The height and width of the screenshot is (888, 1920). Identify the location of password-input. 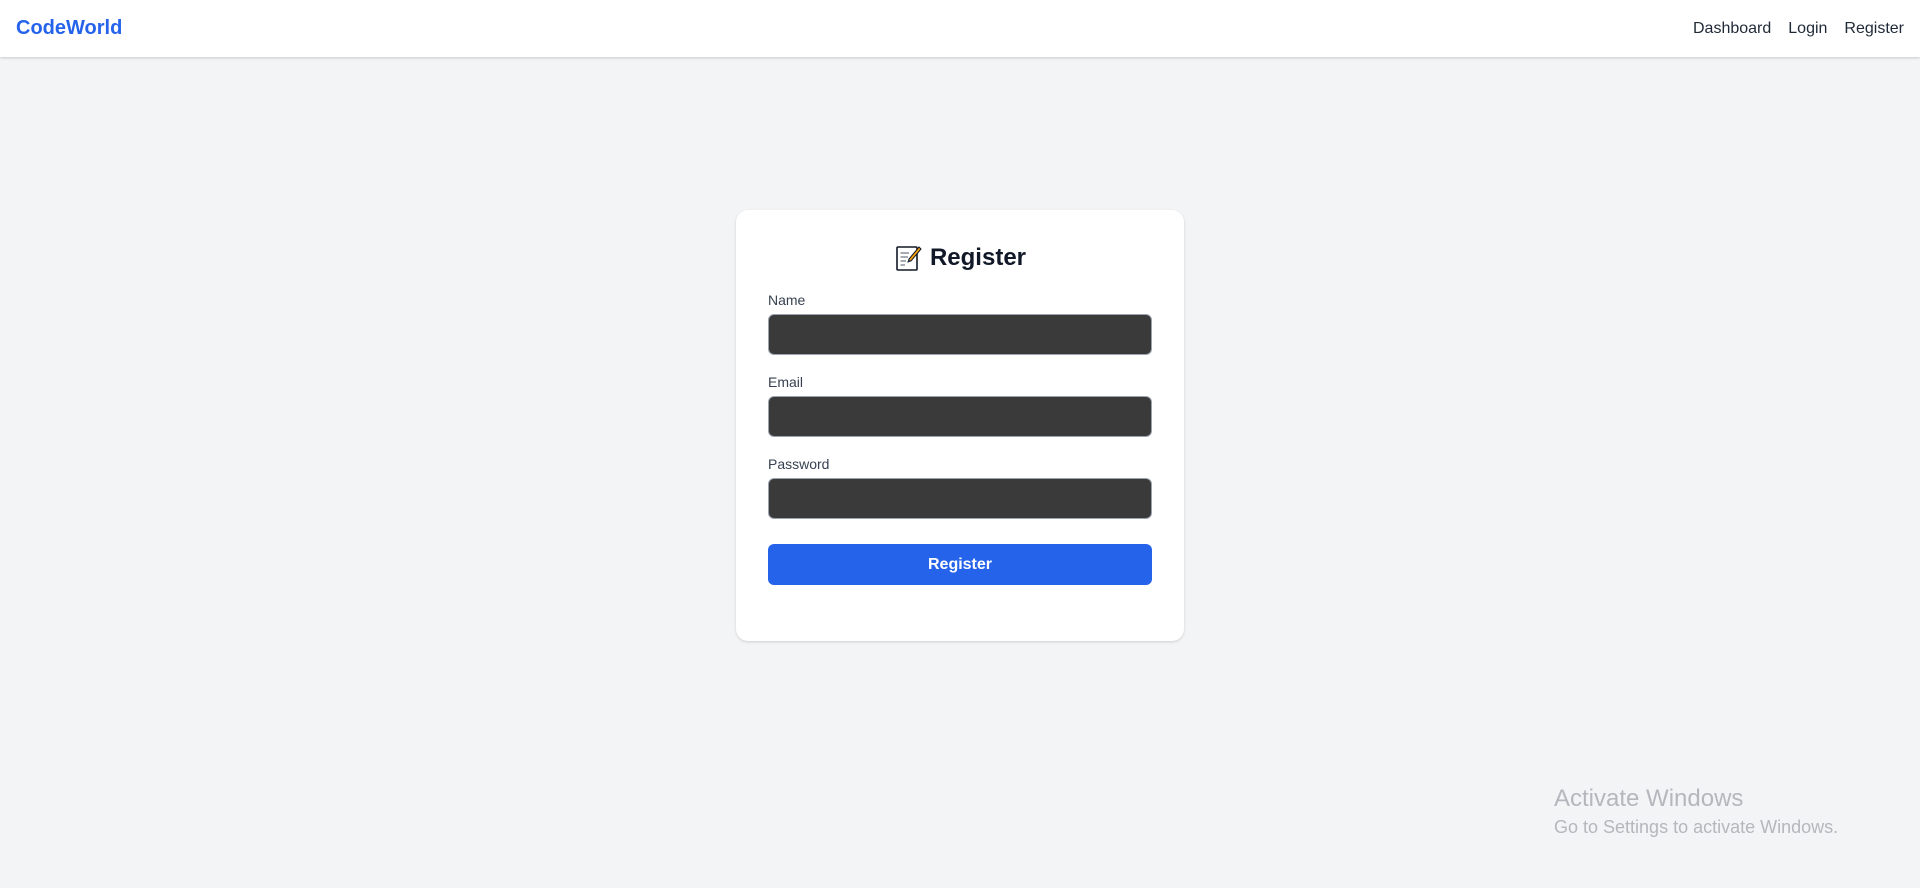
(960, 498).